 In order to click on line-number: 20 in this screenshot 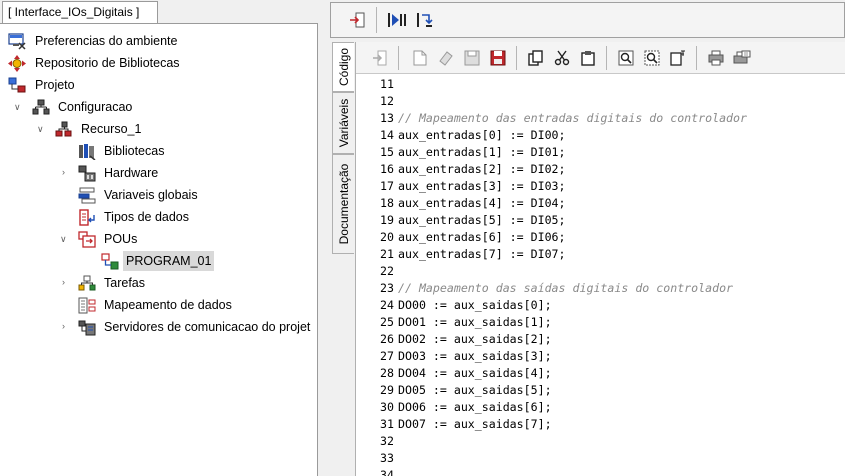, I will do `click(387, 237)`.